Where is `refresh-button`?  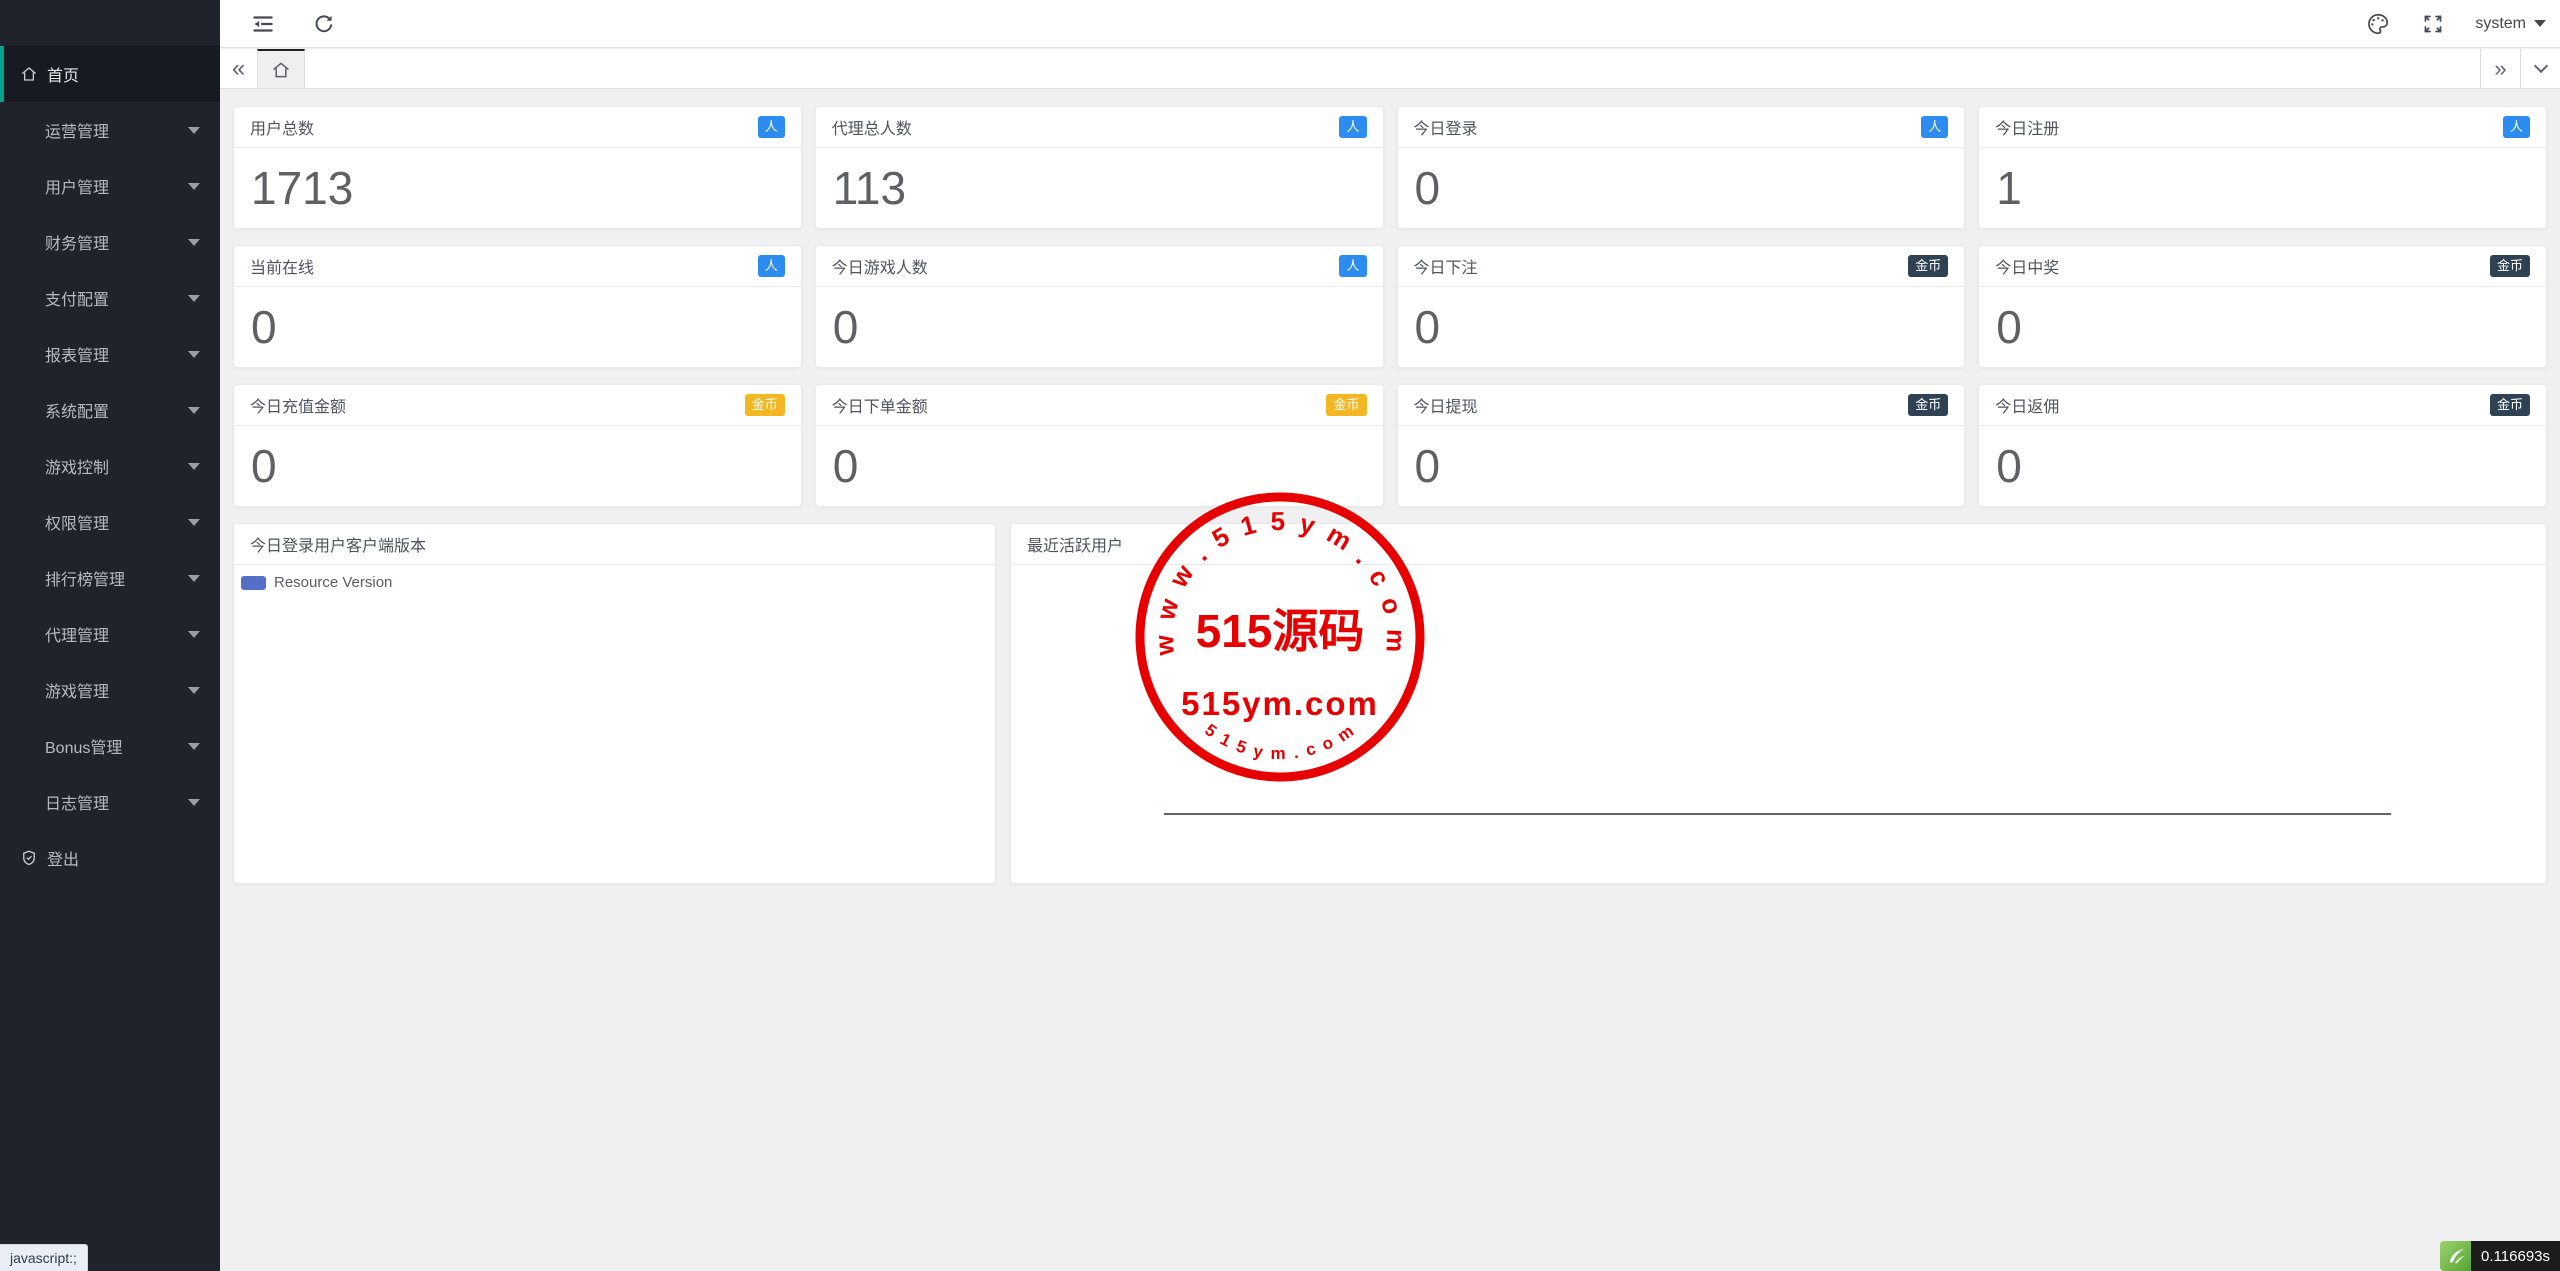 refresh-button is located at coordinates (324, 24).